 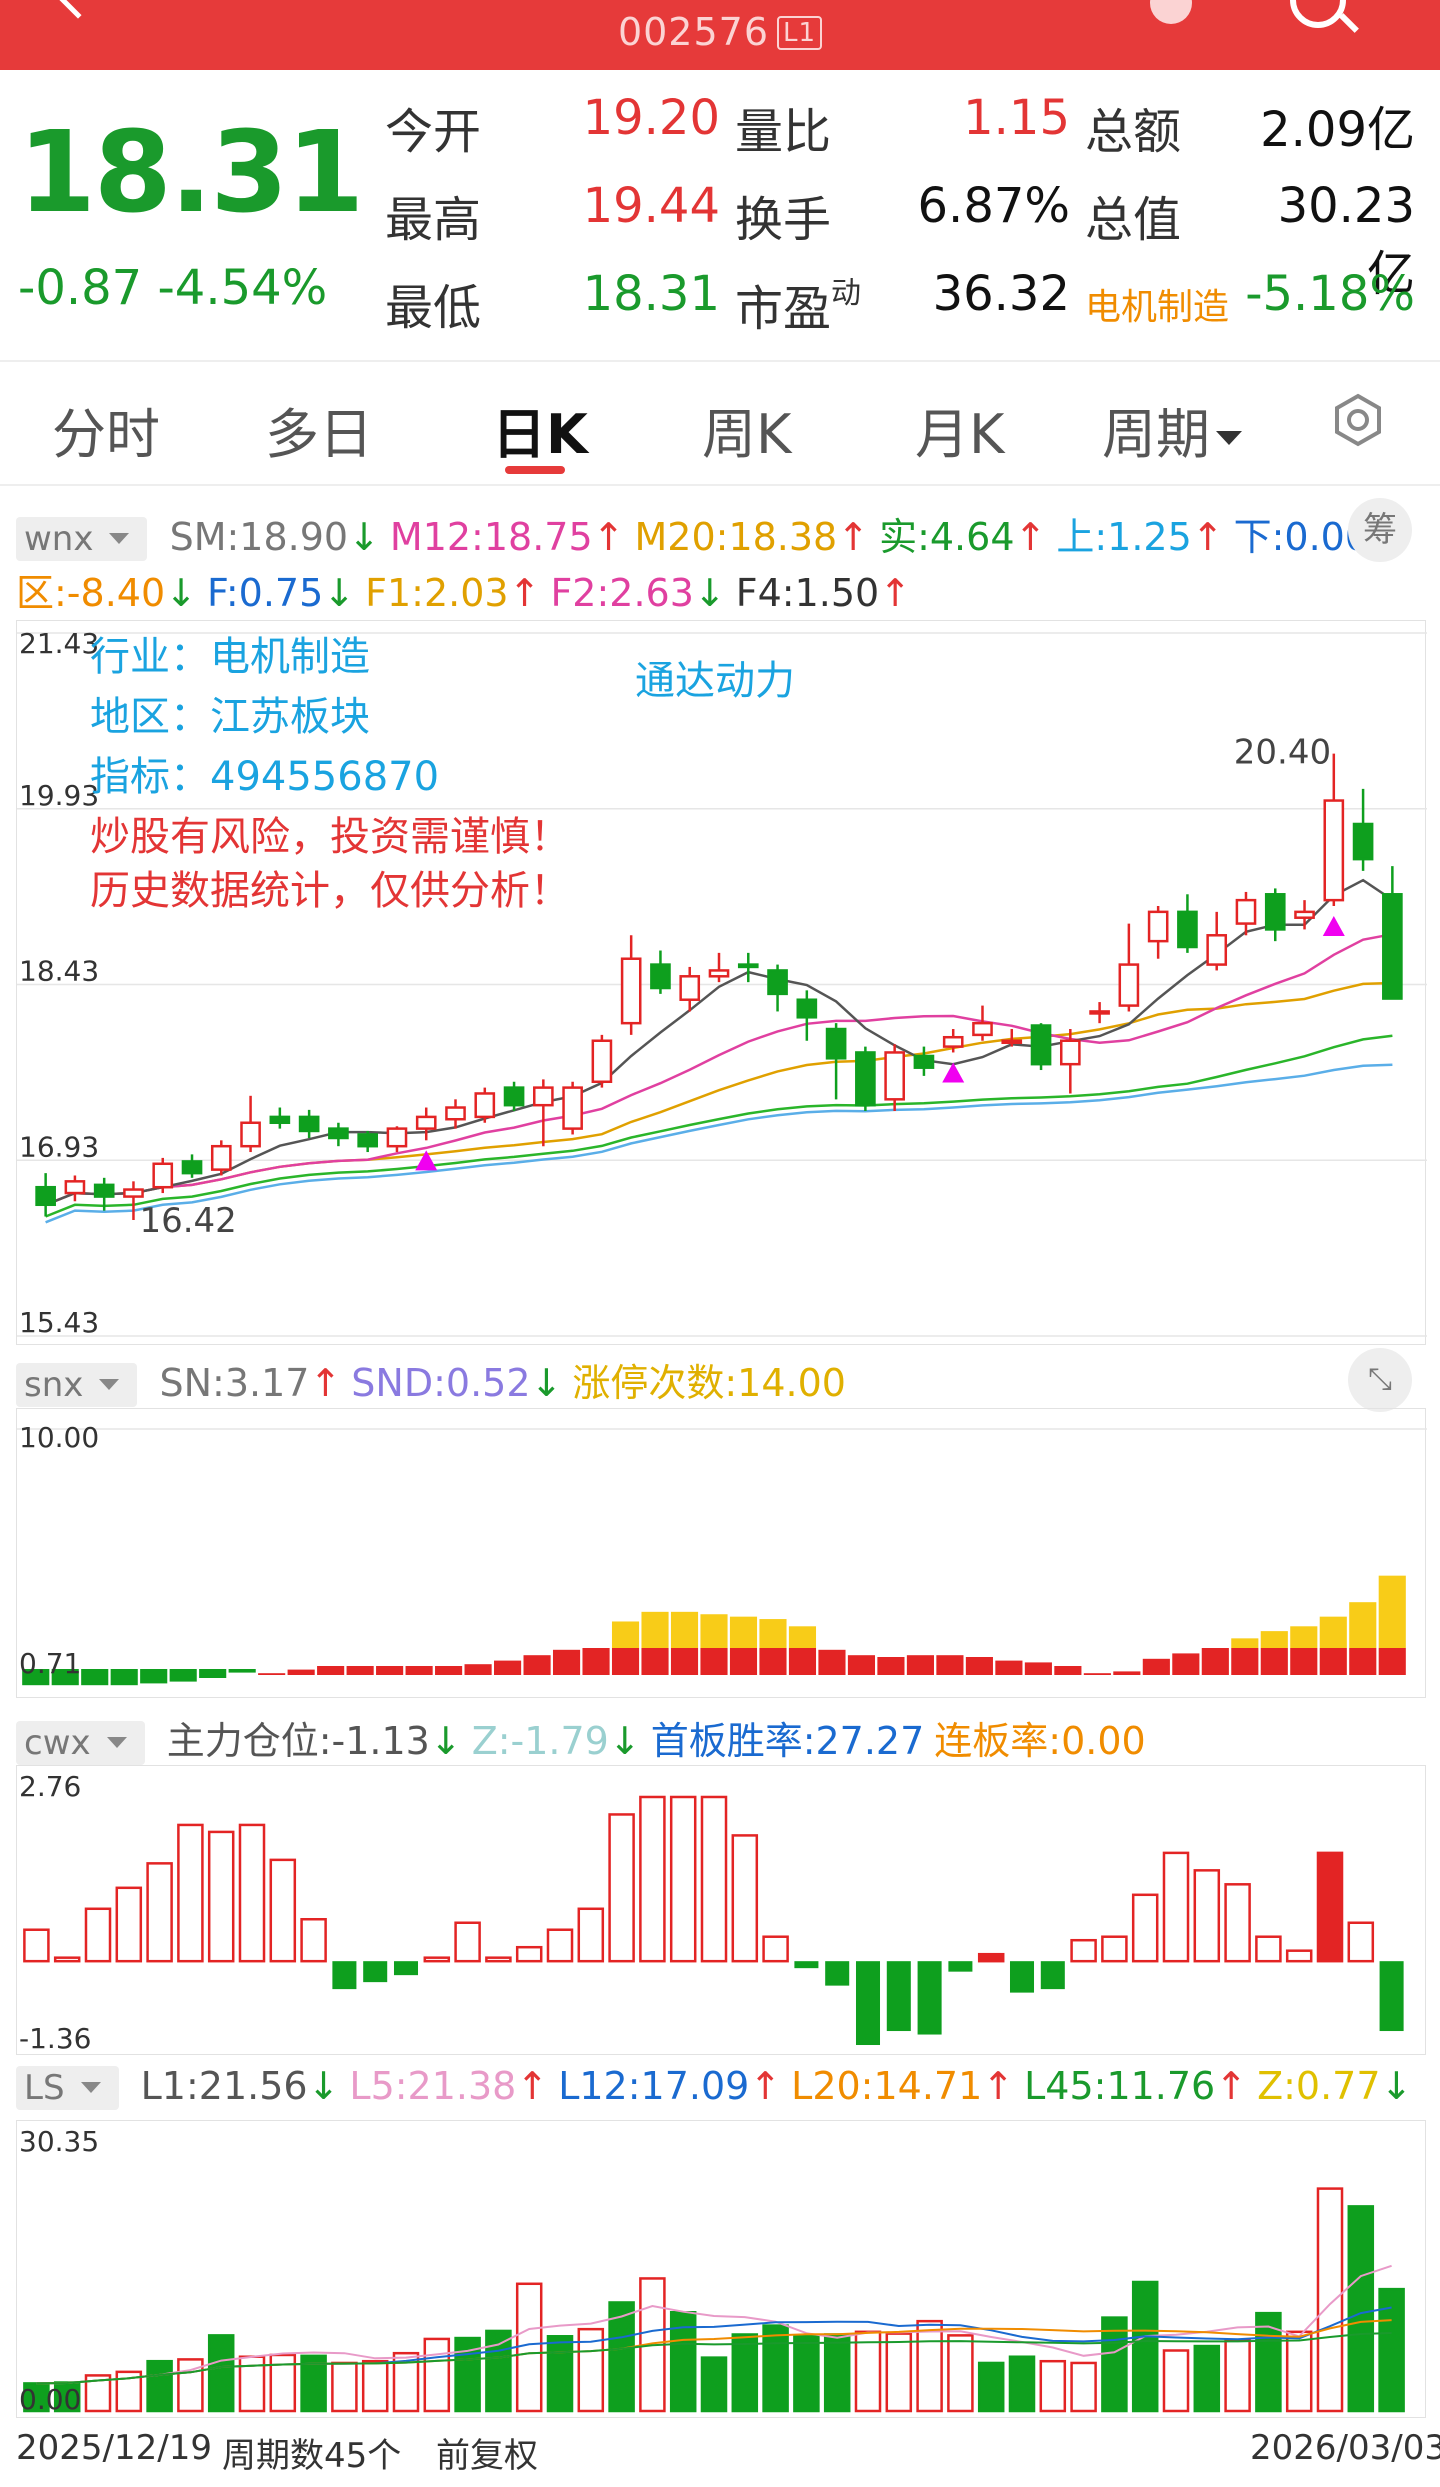 I want to click on tab-period-dropdown: 周期, so click(x=1172, y=429).